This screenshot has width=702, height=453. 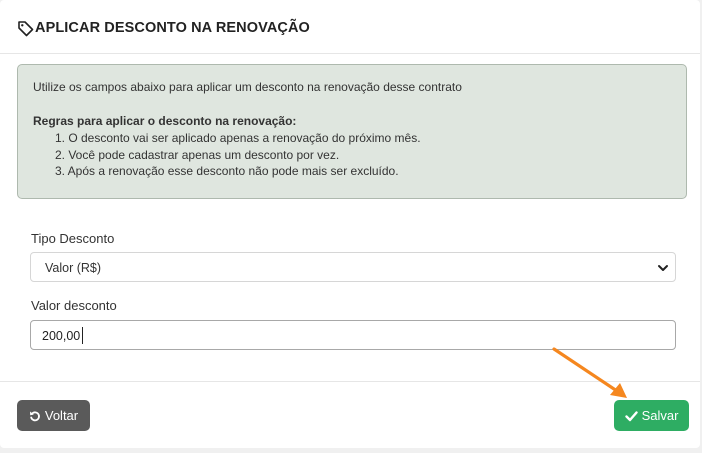 What do you see at coordinates (34, 415) in the screenshot?
I see `undo-icon` at bounding box center [34, 415].